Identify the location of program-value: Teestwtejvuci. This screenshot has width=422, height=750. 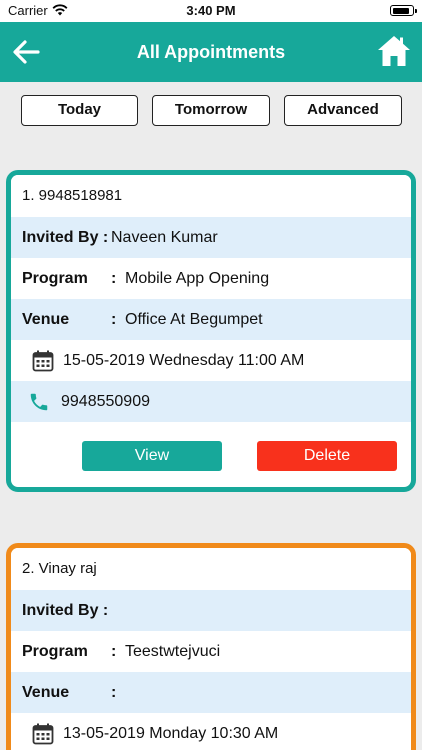
(173, 651).